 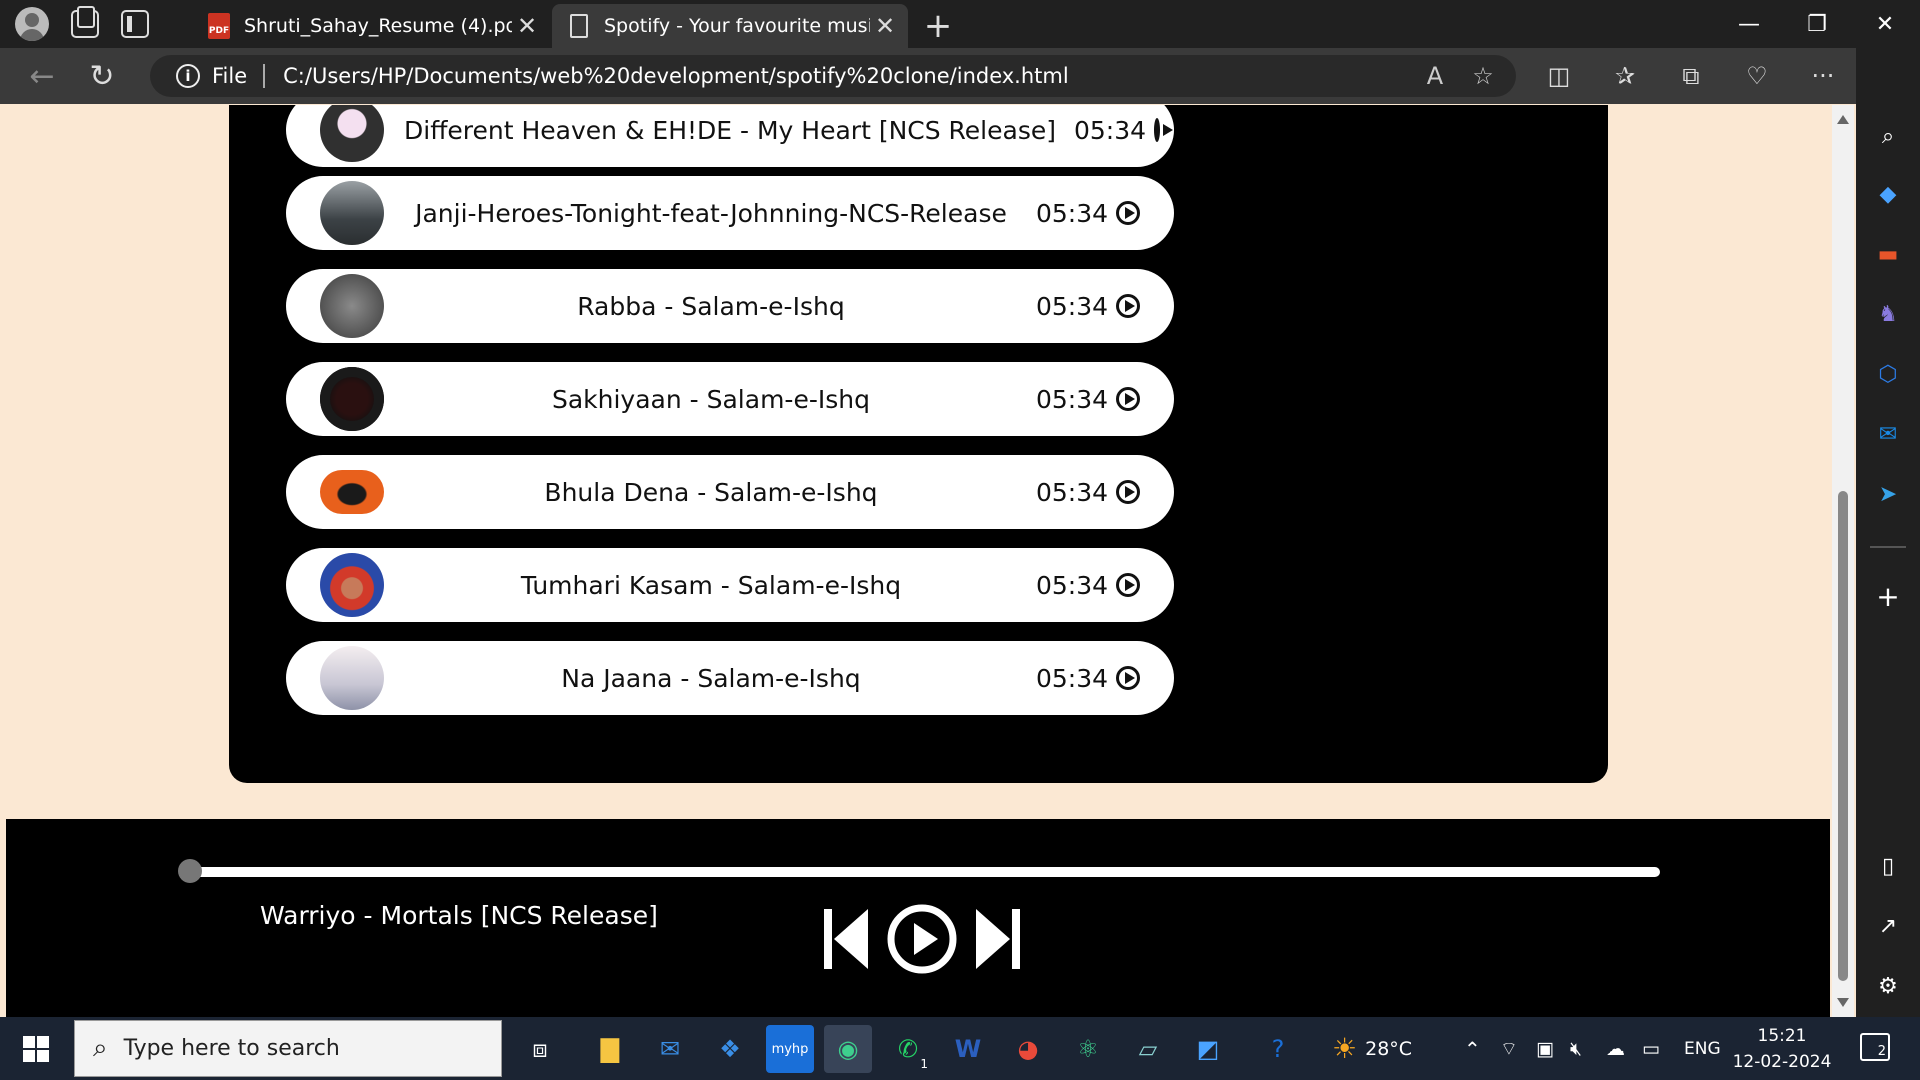 What do you see at coordinates (1817, 24) in the screenshot?
I see `restore-icon: ❐` at bounding box center [1817, 24].